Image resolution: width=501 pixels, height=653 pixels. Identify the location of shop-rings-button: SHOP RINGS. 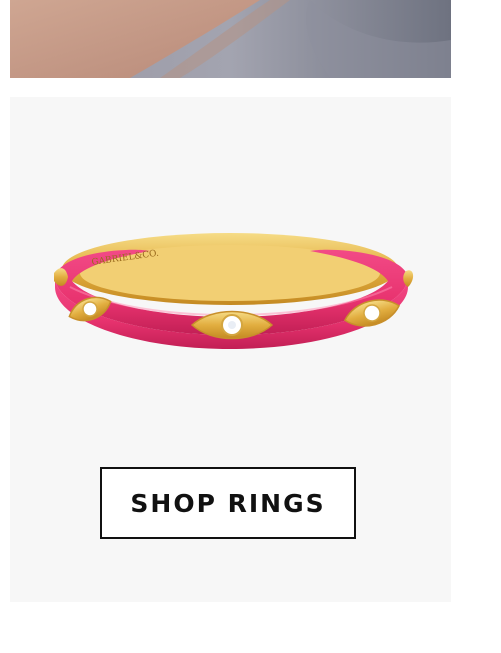
(228, 503).